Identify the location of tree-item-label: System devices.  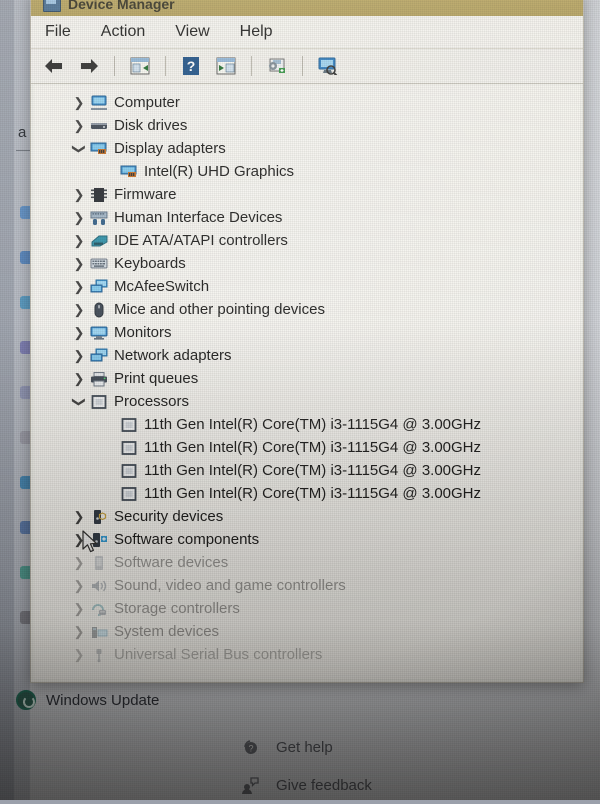
(167, 631).